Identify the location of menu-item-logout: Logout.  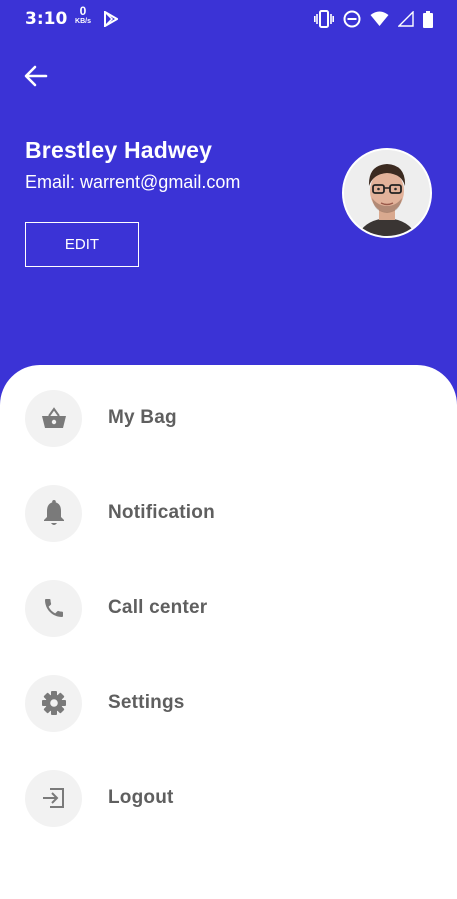
(228, 798).